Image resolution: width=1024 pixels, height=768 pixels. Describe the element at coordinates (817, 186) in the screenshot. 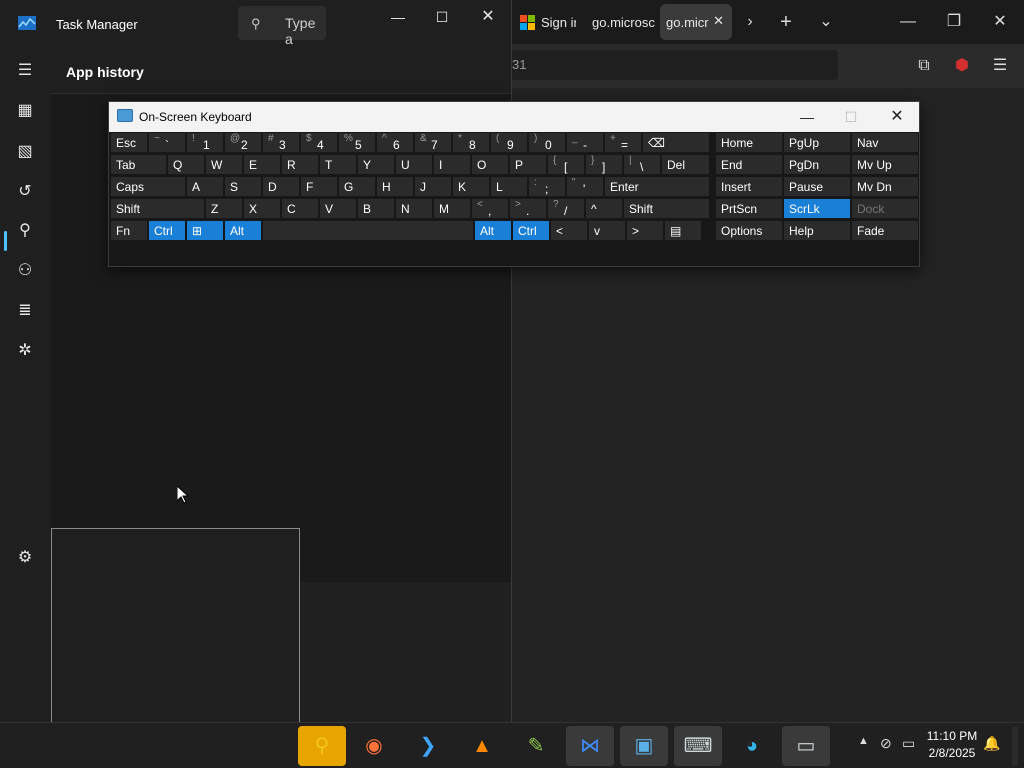

I see `key-pause: Pause` at that location.